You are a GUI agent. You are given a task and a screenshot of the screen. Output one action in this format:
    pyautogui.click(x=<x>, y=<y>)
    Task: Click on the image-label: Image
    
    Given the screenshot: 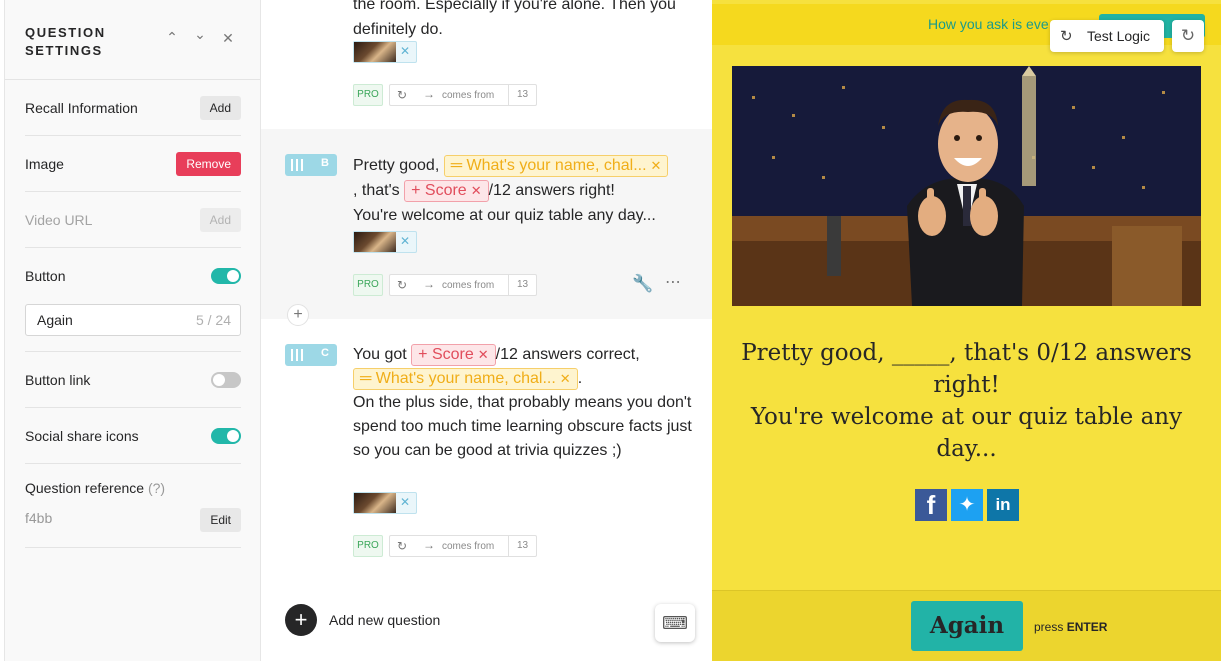 What is the action you would take?
    pyautogui.click(x=44, y=164)
    